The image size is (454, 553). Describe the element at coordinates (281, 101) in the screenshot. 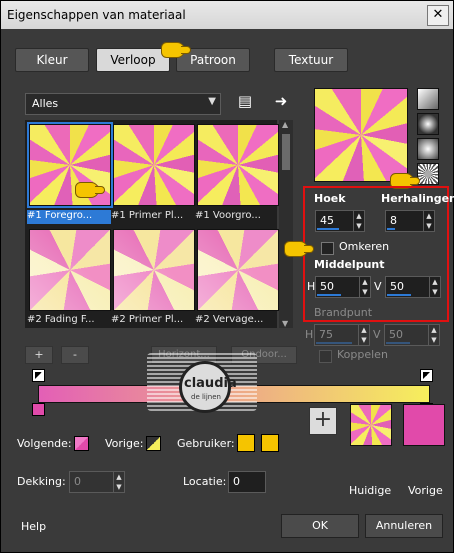

I see `arrow-right-icon: ➜` at that location.